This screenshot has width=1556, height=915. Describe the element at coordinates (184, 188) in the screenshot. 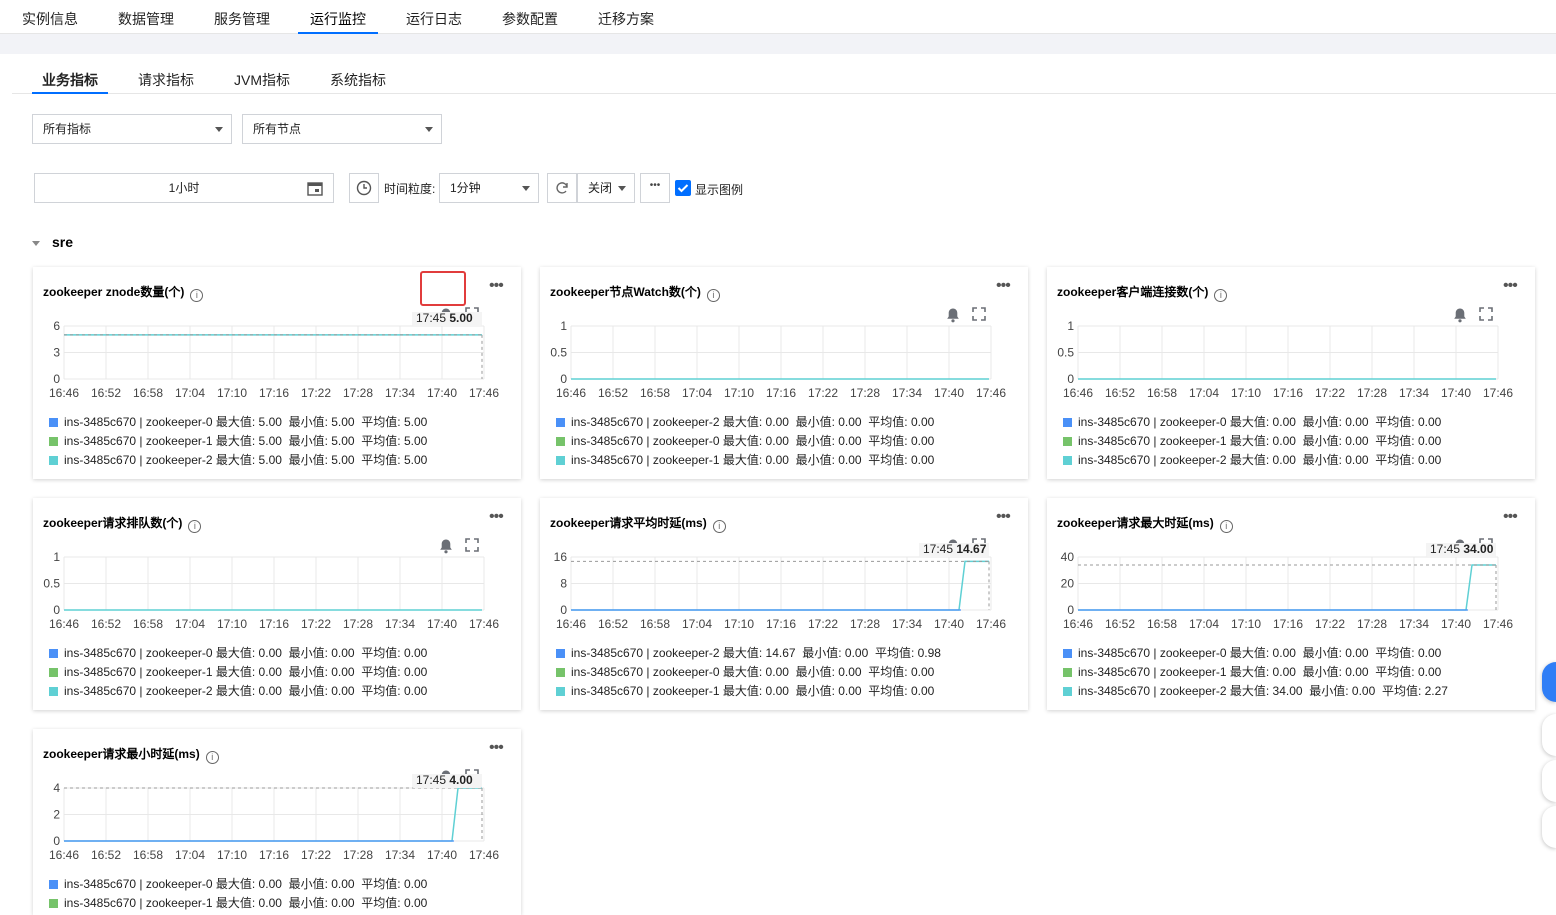

I see `time-range-picker: 1小时` at that location.